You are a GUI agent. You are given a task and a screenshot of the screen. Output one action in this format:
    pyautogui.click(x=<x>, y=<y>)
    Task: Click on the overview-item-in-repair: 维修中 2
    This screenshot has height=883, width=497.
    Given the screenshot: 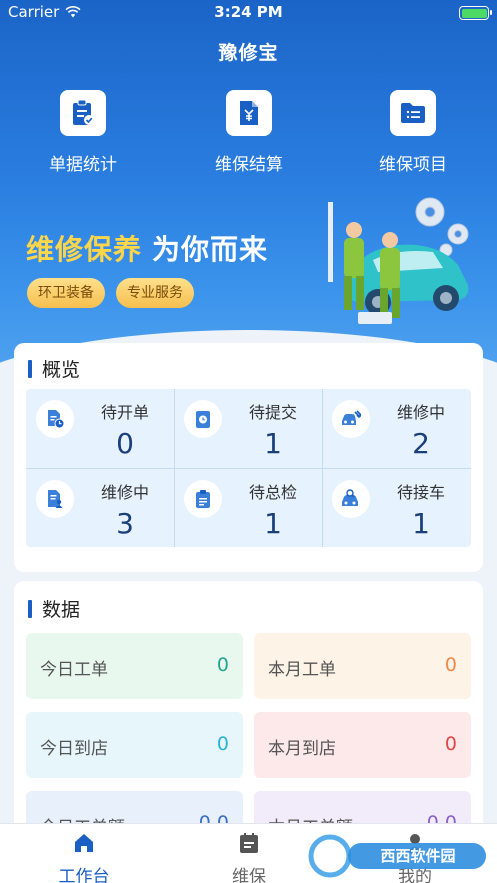 What is the action you would take?
    pyautogui.click(x=396, y=428)
    